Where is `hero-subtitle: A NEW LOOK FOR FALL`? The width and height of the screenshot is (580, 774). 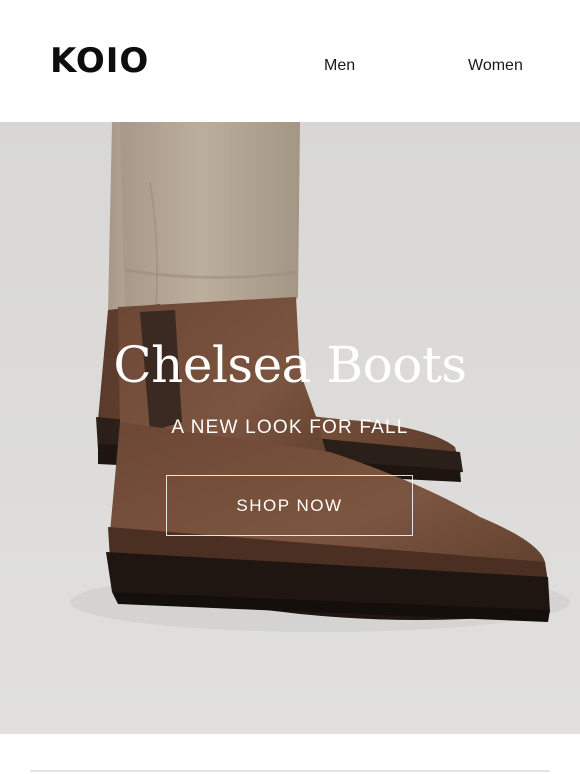
hero-subtitle: A NEW LOOK FOR FALL is located at coordinates (290, 427).